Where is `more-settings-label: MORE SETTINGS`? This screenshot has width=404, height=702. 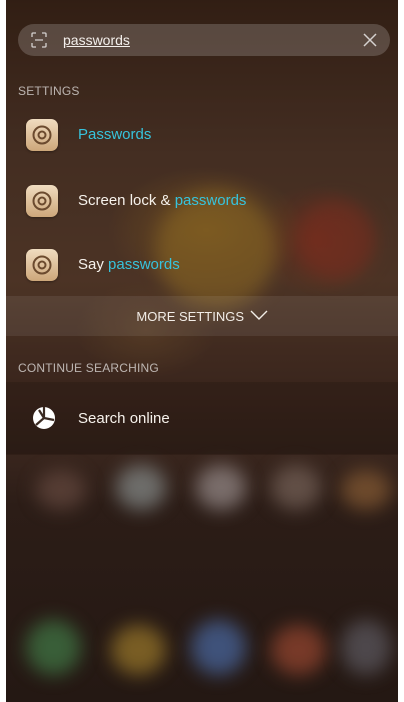
more-settings-label: MORE SETTINGS is located at coordinates (202, 316).